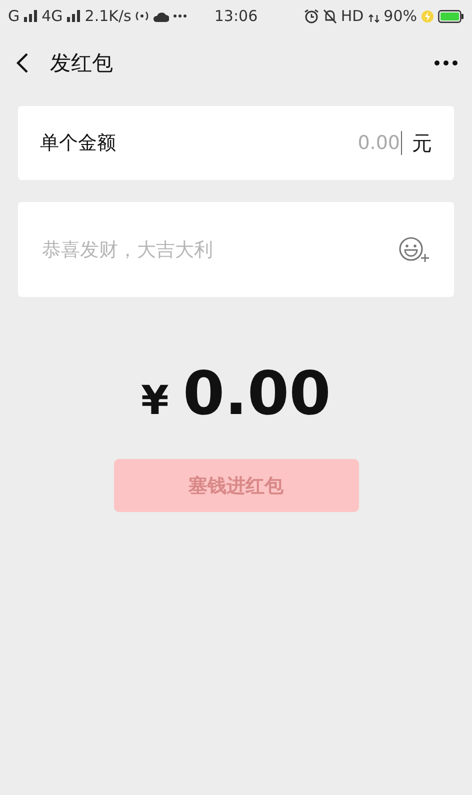  What do you see at coordinates (415, 250) in the screenshot?
I see `emoji-add-icon` at bounding box center [415, 250].